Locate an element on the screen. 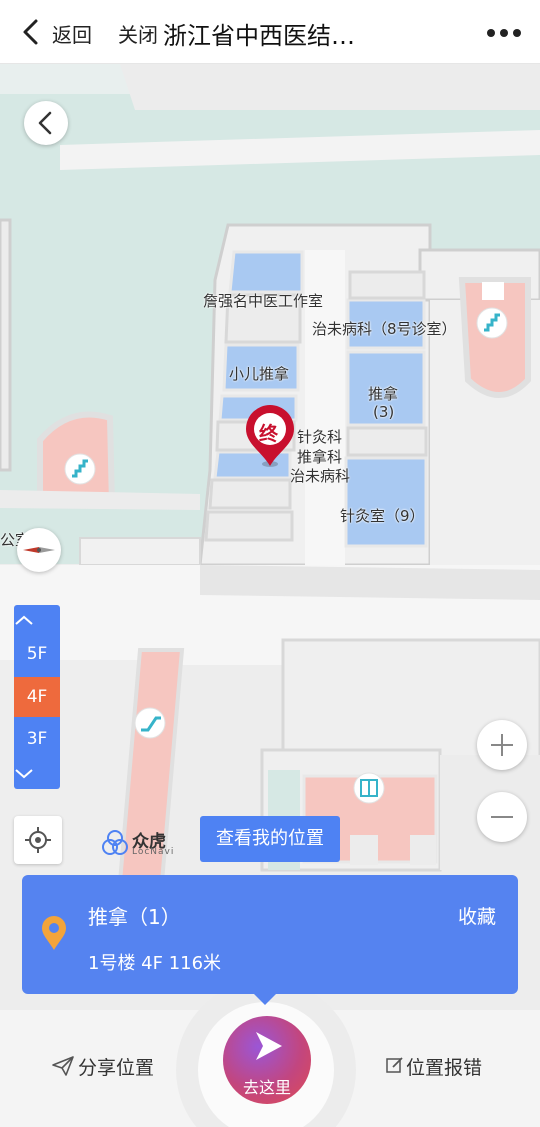 This screenshot has width=540, height=1127. chevron-down-icon is located at coordinates (24, 774).